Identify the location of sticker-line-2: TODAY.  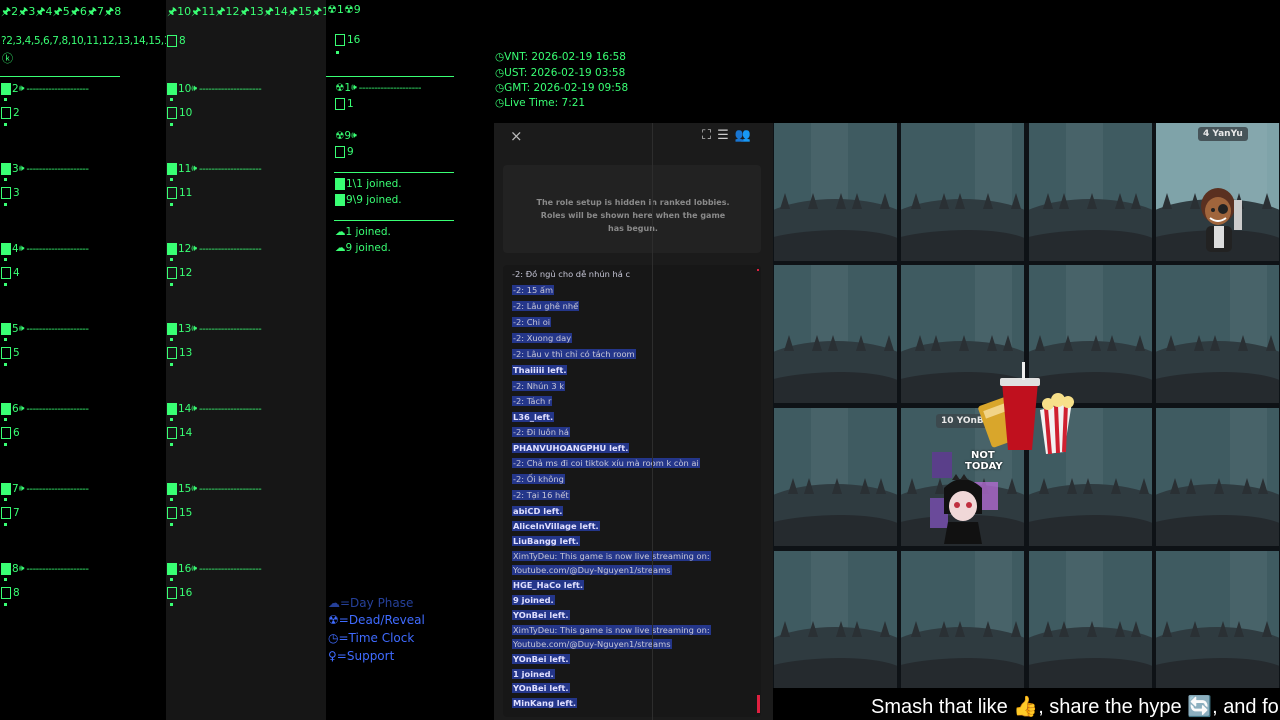
(984, 466).